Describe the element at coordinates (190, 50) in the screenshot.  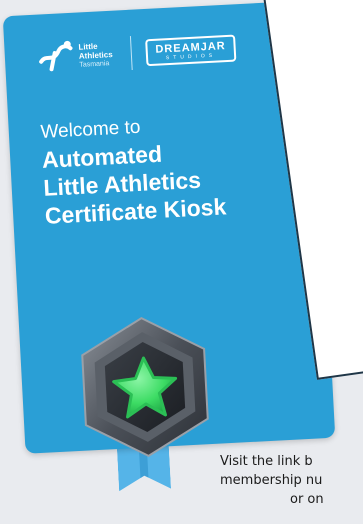
I see `dreamjar-logo: DREAMJAR STUDIOS` at that location.